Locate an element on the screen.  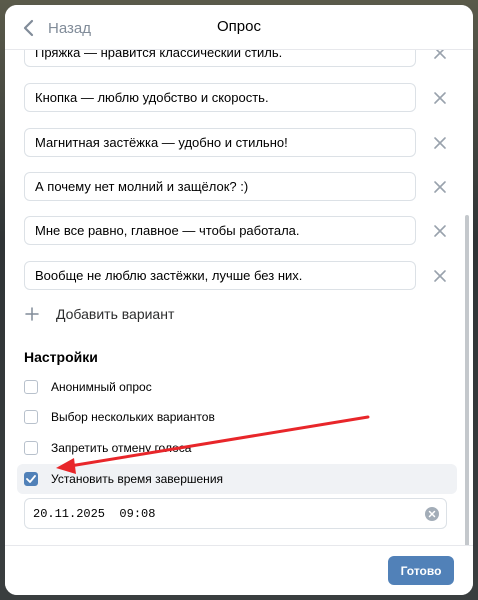
disable-revote-checkbox-row: Запретить отмену голоса is located at coordinates (107, 448).